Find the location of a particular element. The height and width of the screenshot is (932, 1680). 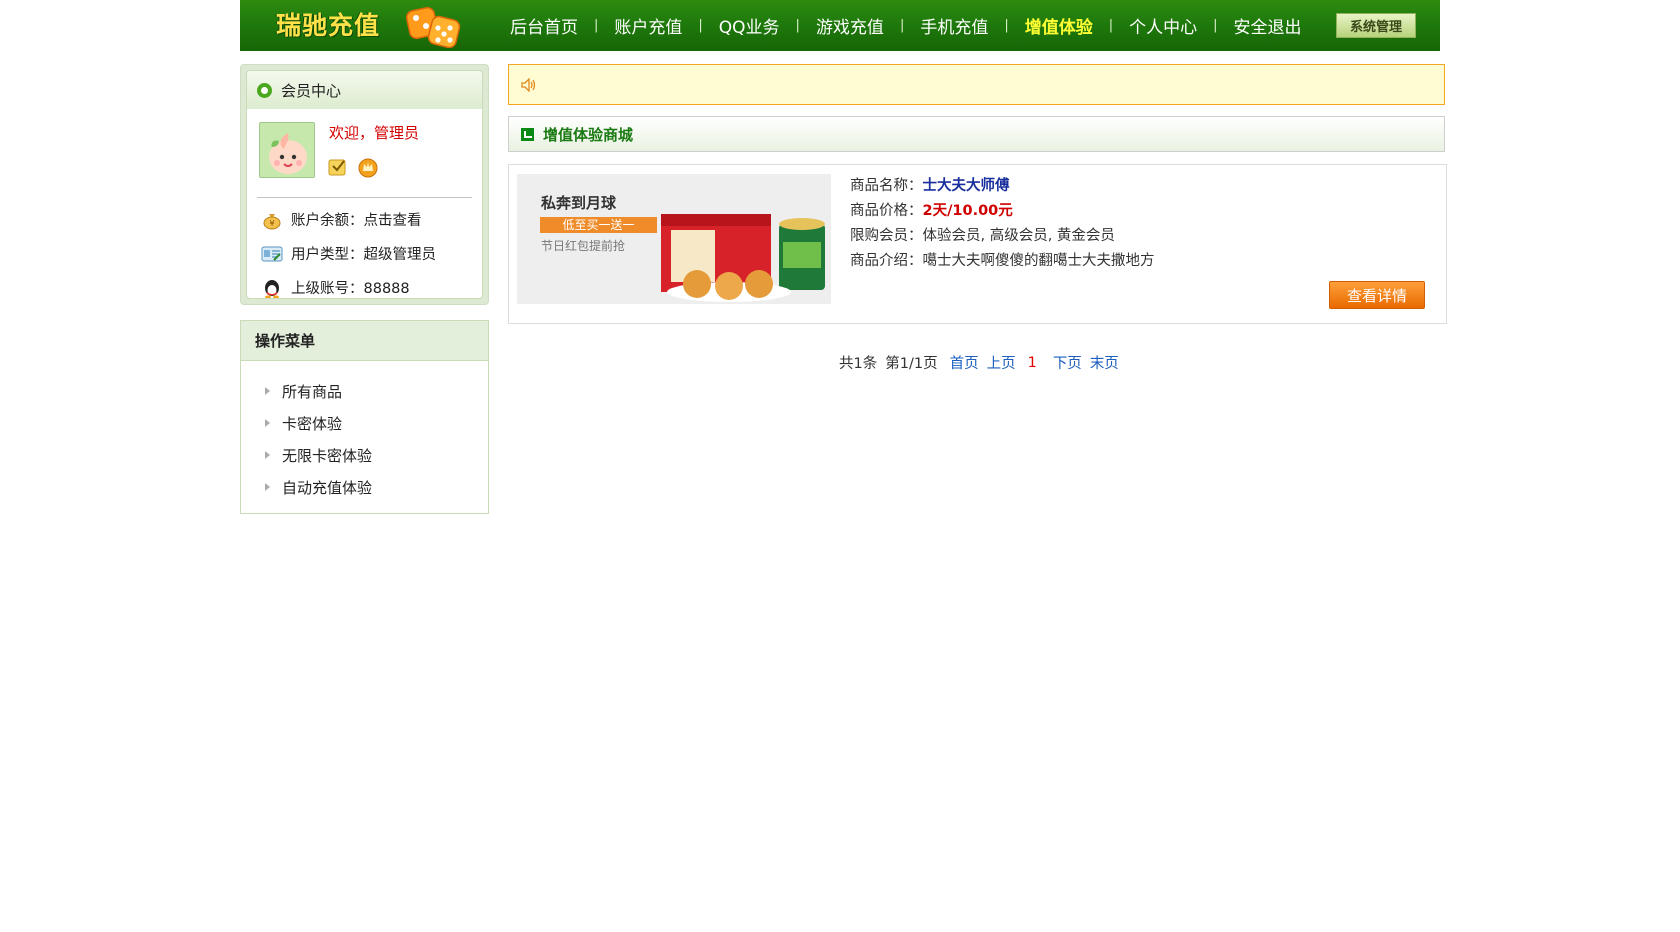

member-center-title: 会员中心 is located at coordinates (311, 90).